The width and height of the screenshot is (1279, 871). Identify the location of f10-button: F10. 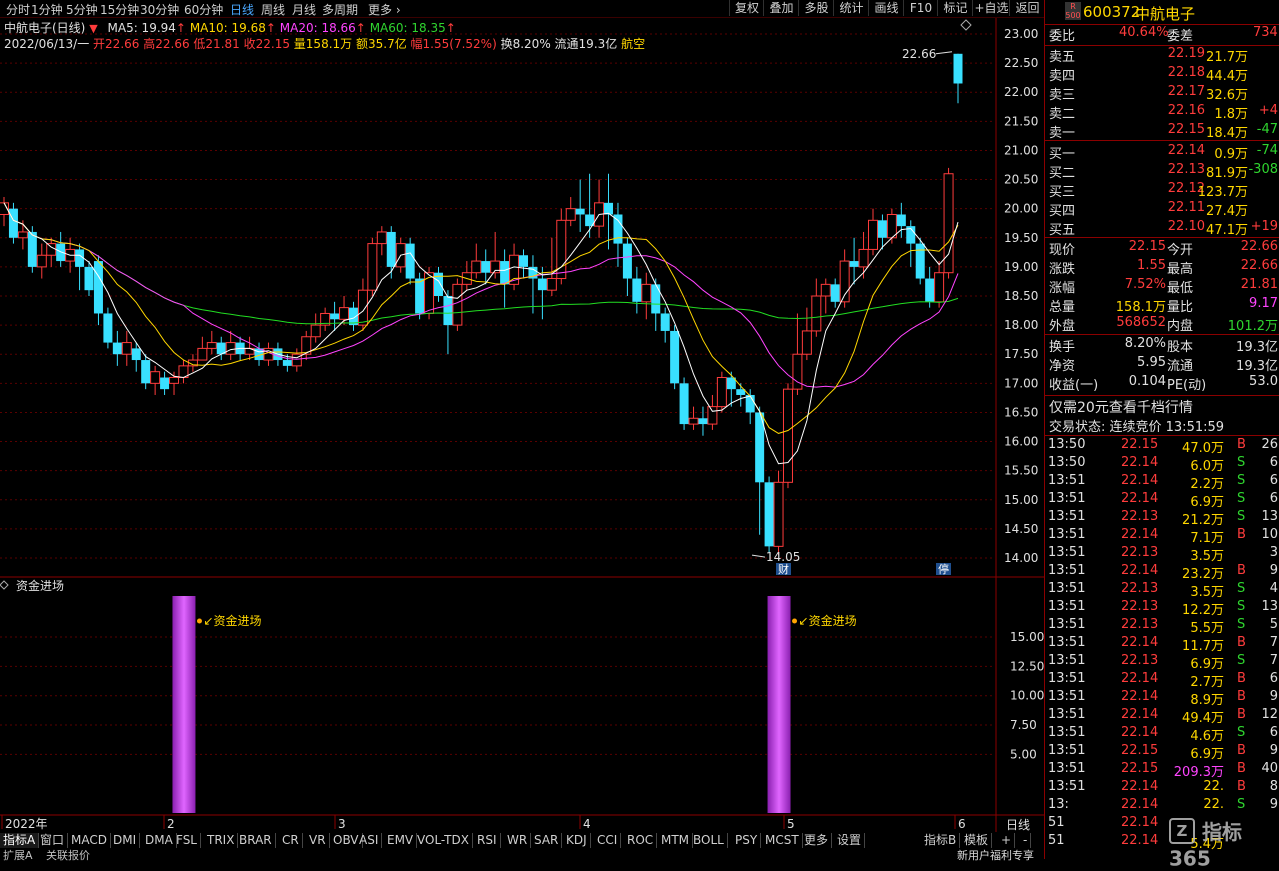
(920, 8).